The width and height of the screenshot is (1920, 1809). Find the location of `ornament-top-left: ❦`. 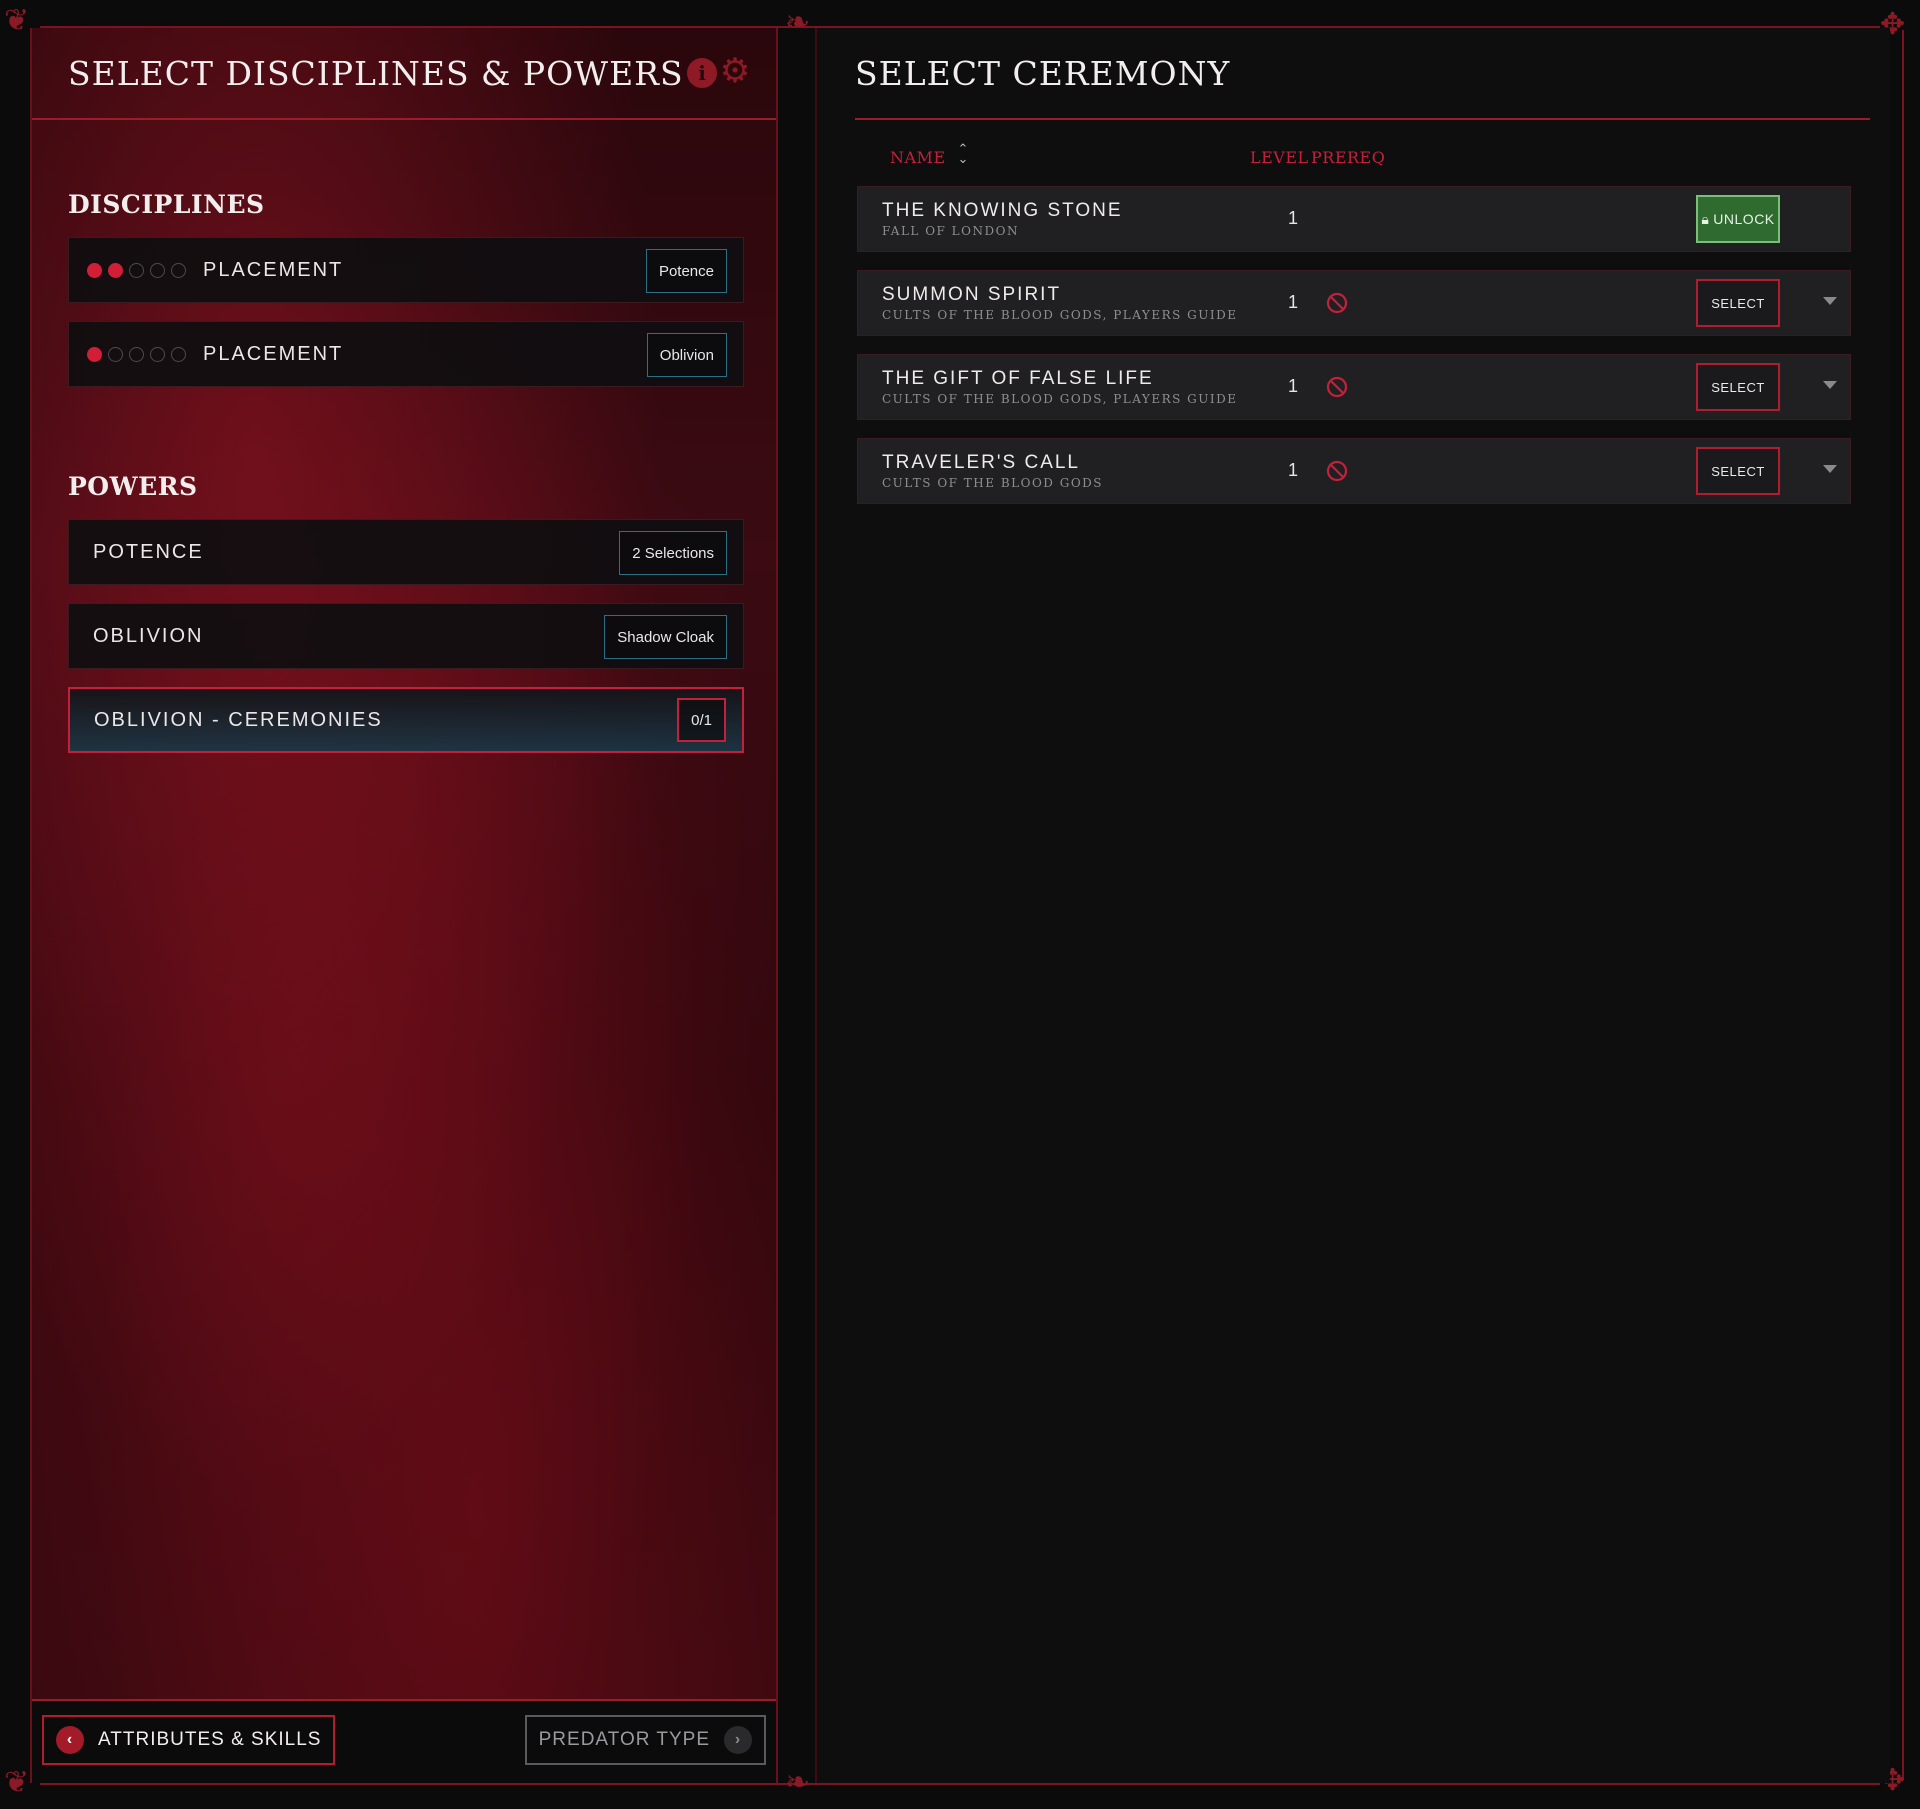

ornament-top-left: ❦ is located at coordinates (17, 20).